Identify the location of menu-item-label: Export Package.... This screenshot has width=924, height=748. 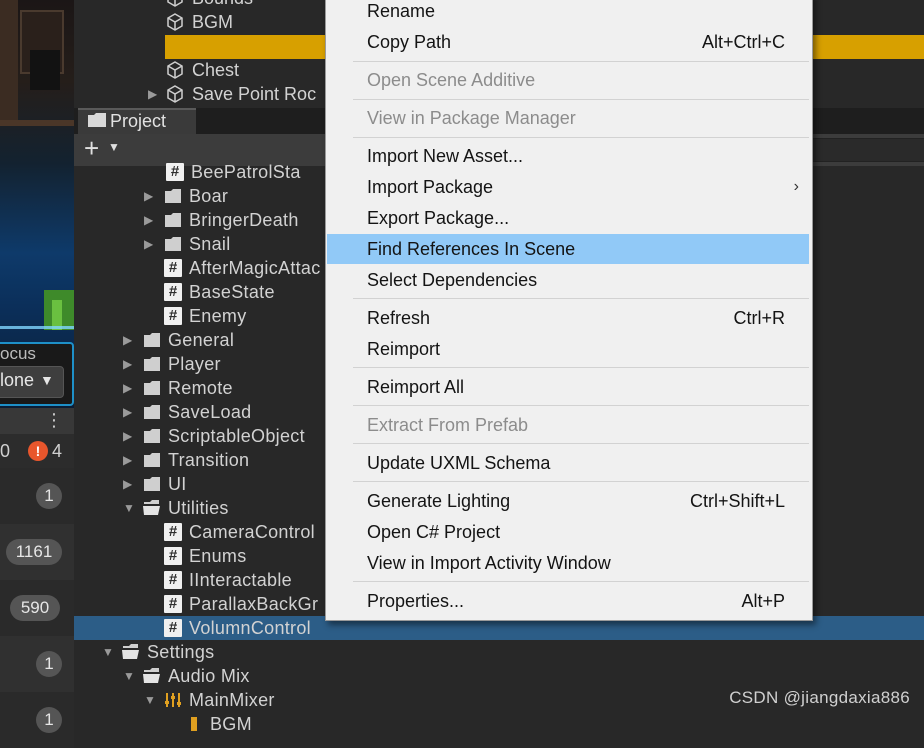
(438, 218).